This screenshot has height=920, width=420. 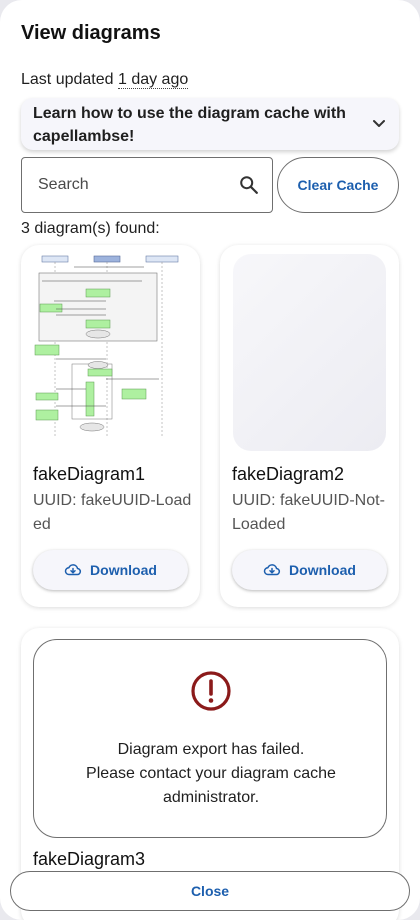 What do you see at coordinates (90, 228) in the screenshot?
I see `diagram-count-text: 3 diagram(s) found:` at bounding box center [90, 228].